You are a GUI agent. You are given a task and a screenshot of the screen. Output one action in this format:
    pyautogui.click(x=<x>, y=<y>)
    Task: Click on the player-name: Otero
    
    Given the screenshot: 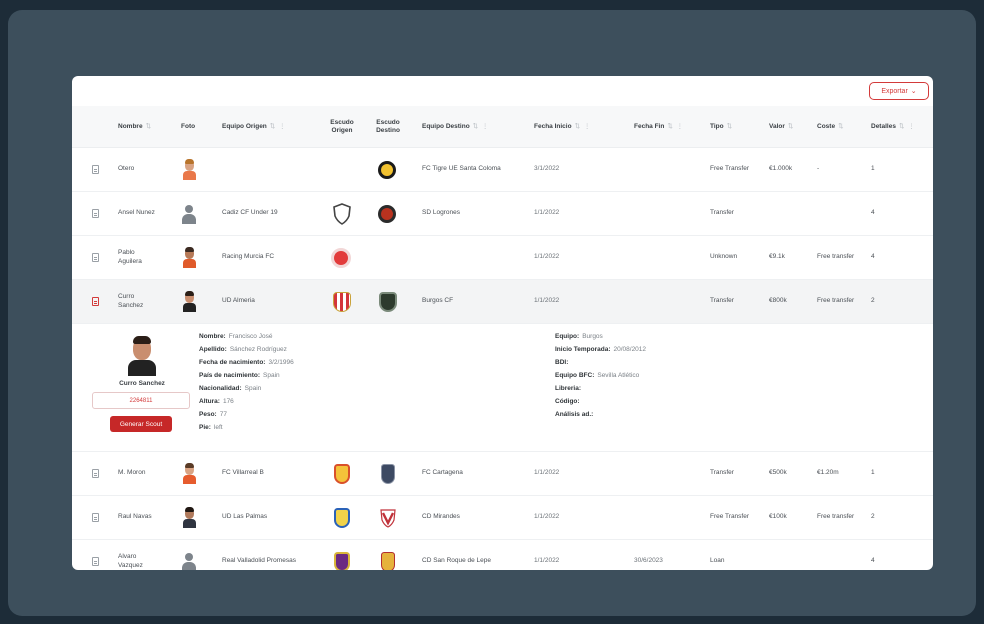 What is the action you would take?
    pyautogui.click(x=126, y=169)
    